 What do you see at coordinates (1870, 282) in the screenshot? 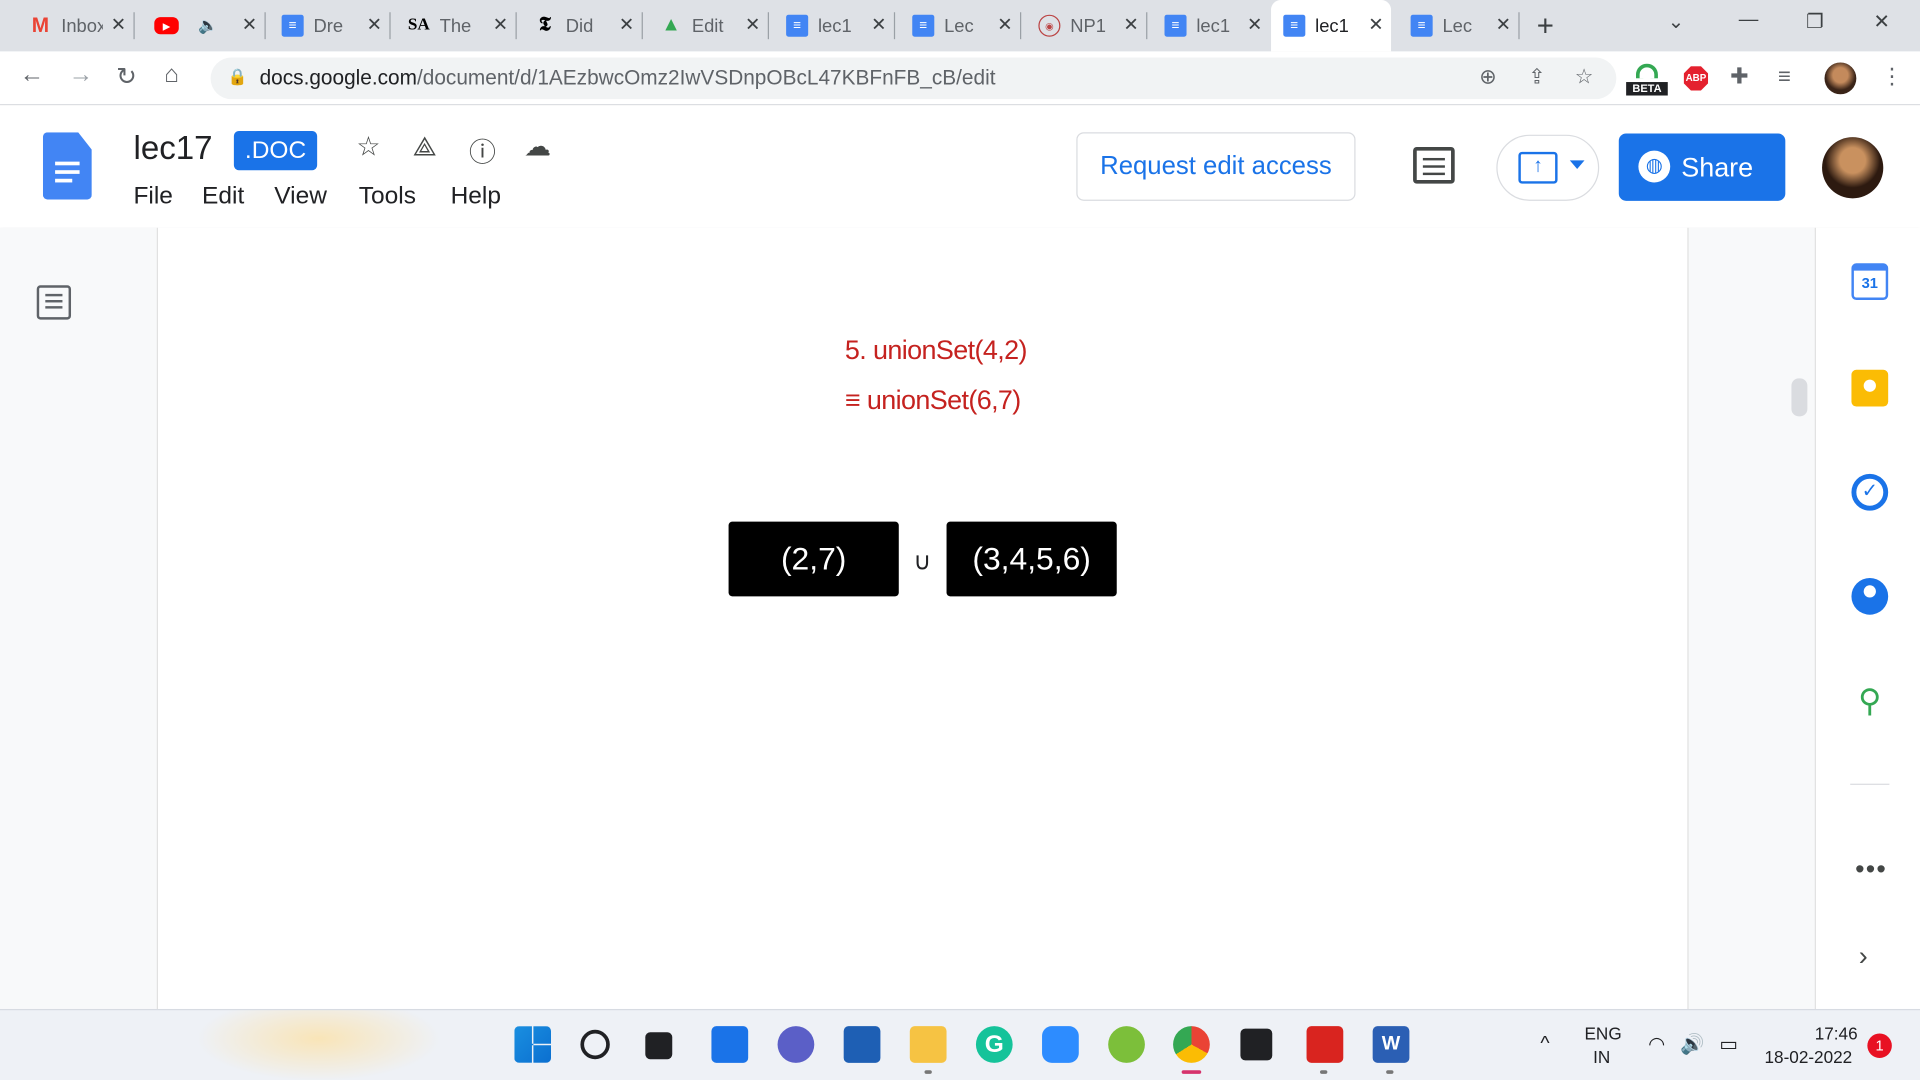
I see `calendar-icon: 31` at bounding box center [1870, 282].